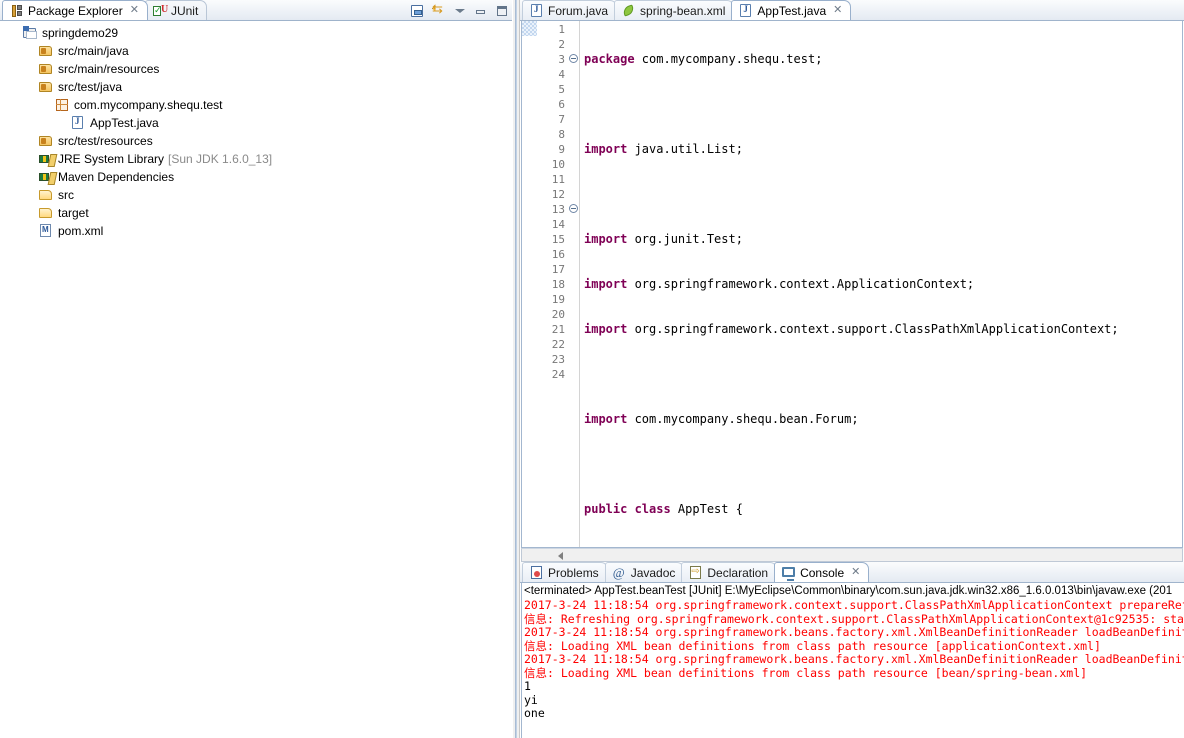  What do you see at coordinates (481, 11) in the screenshot?
I see `minimize-icon` at bounding box center [481, 11].